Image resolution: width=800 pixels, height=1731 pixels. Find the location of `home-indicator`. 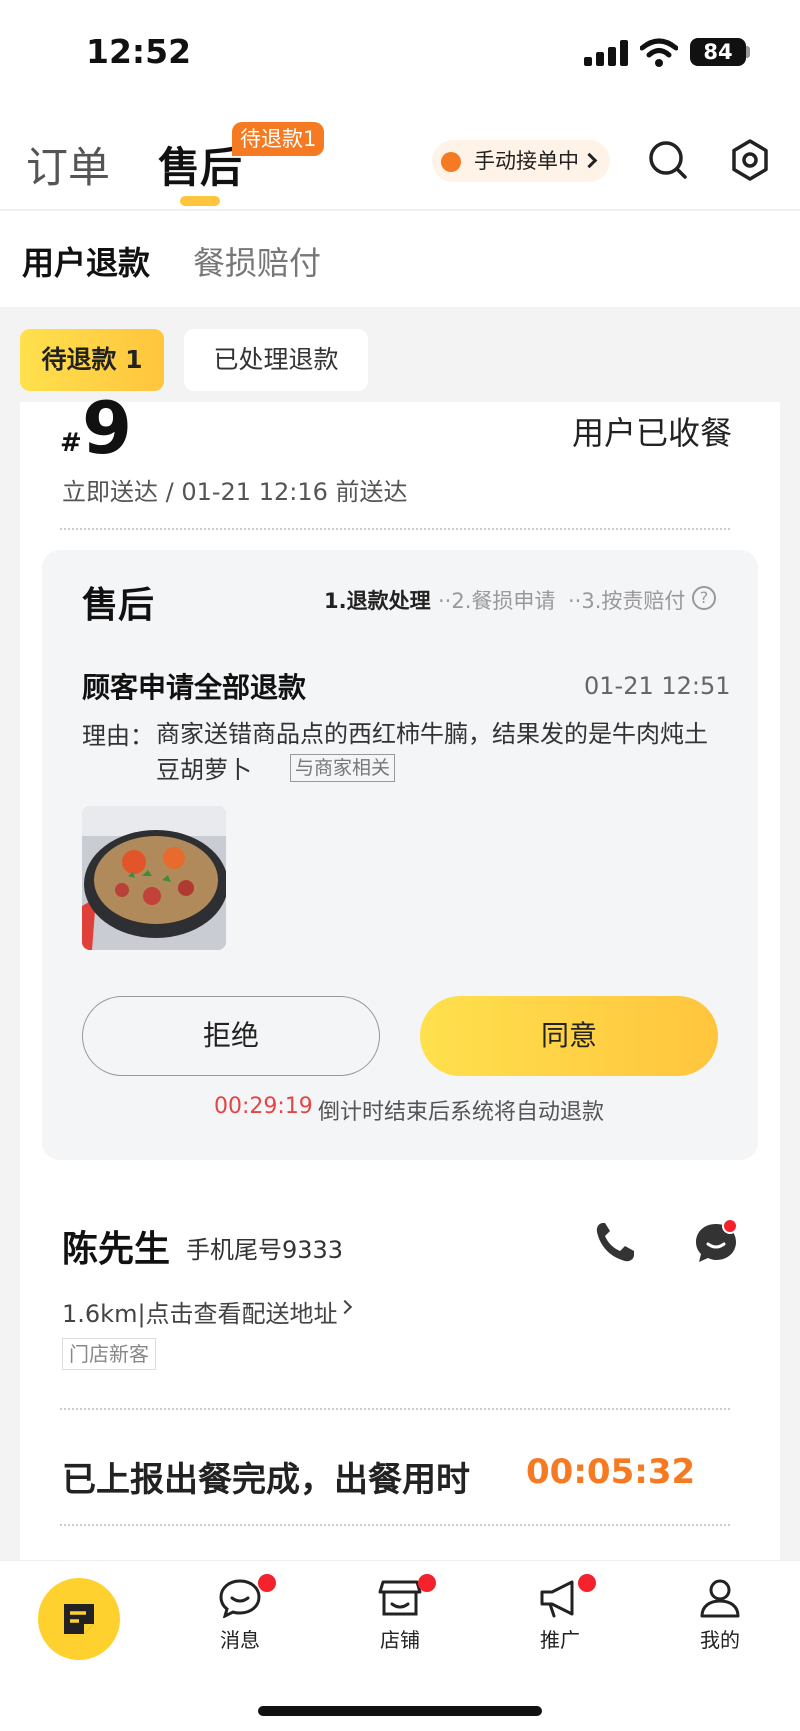

home-indicator is located at coordinates (400, 1711).